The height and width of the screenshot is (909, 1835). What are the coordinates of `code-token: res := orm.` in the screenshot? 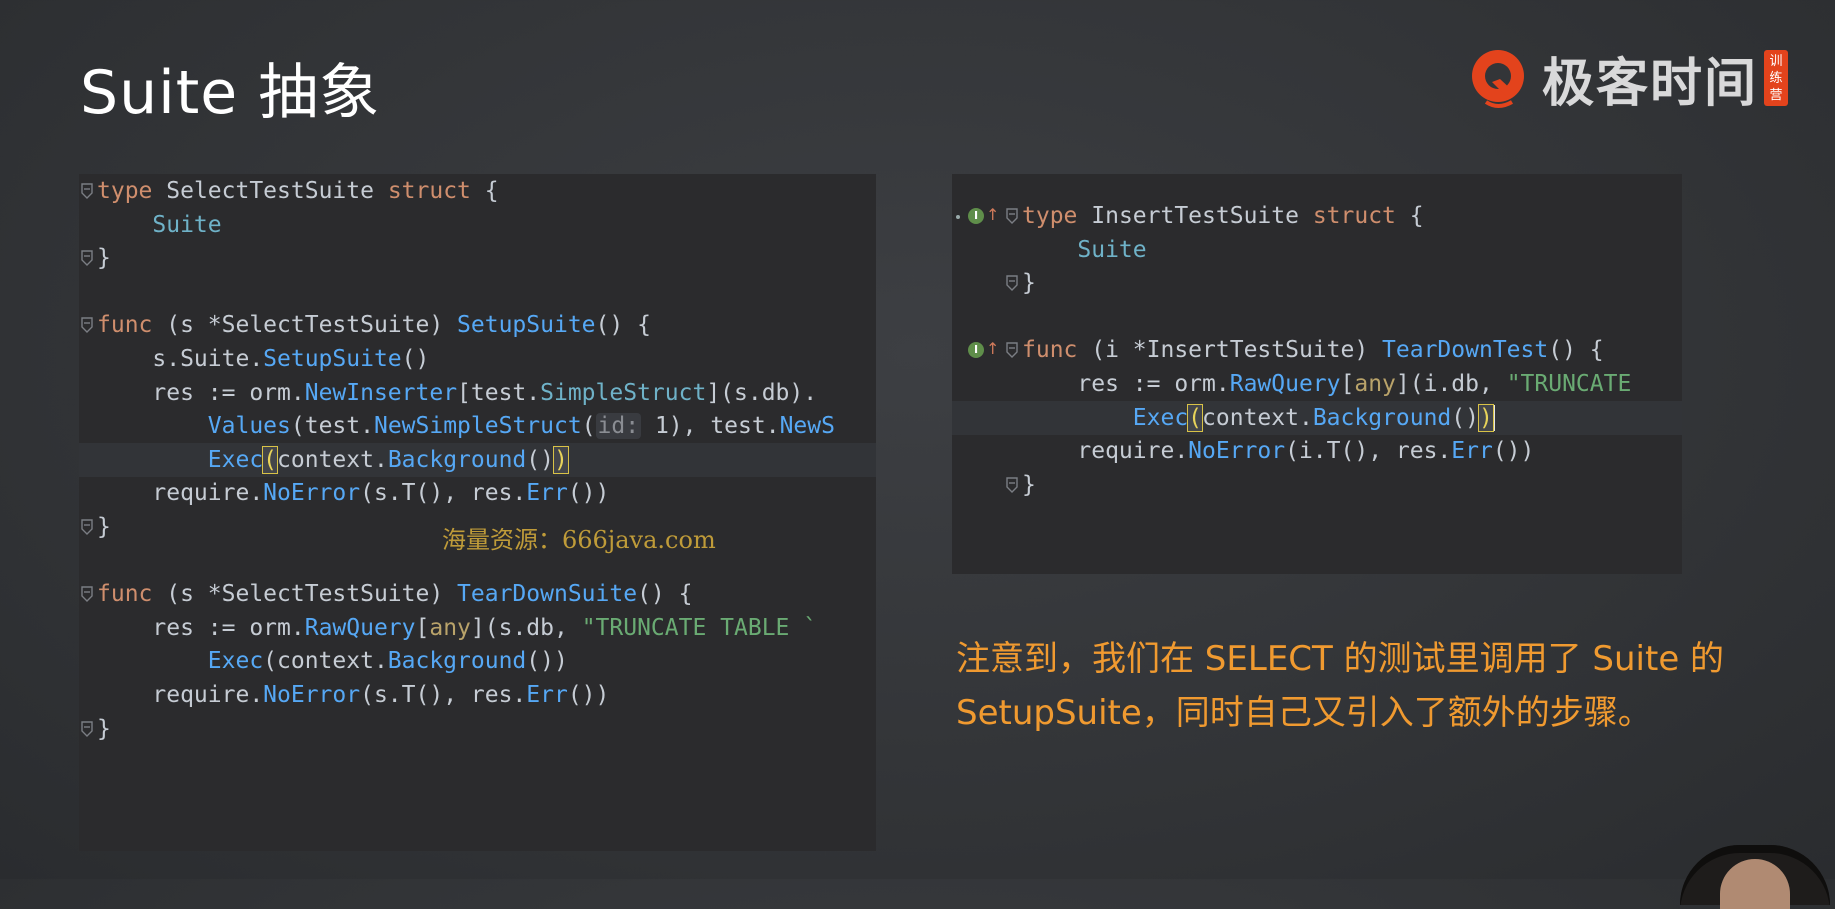 It's located at (201, 627).